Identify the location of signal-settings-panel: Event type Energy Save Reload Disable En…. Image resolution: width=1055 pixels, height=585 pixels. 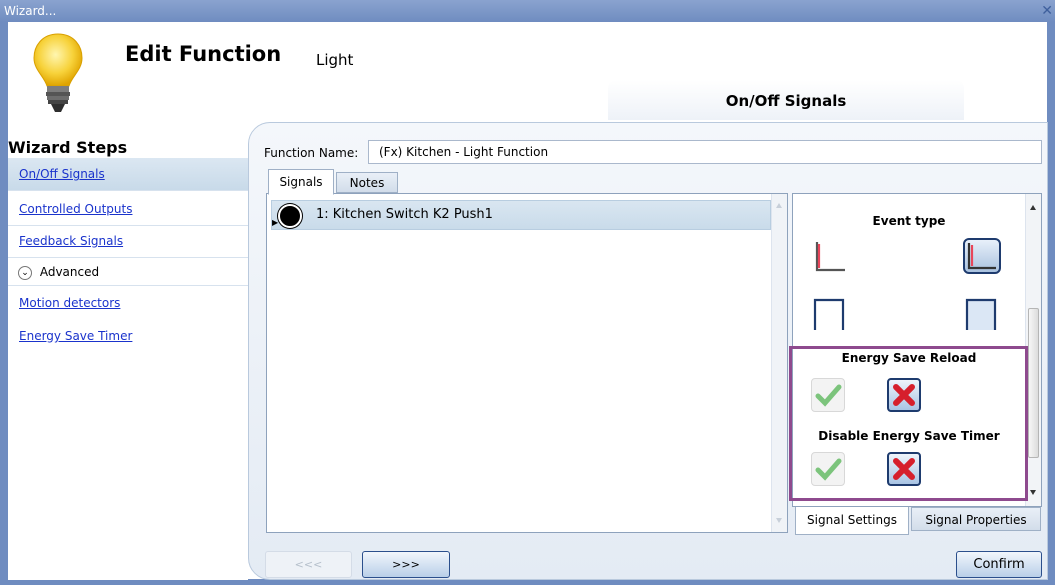
(917, 350).